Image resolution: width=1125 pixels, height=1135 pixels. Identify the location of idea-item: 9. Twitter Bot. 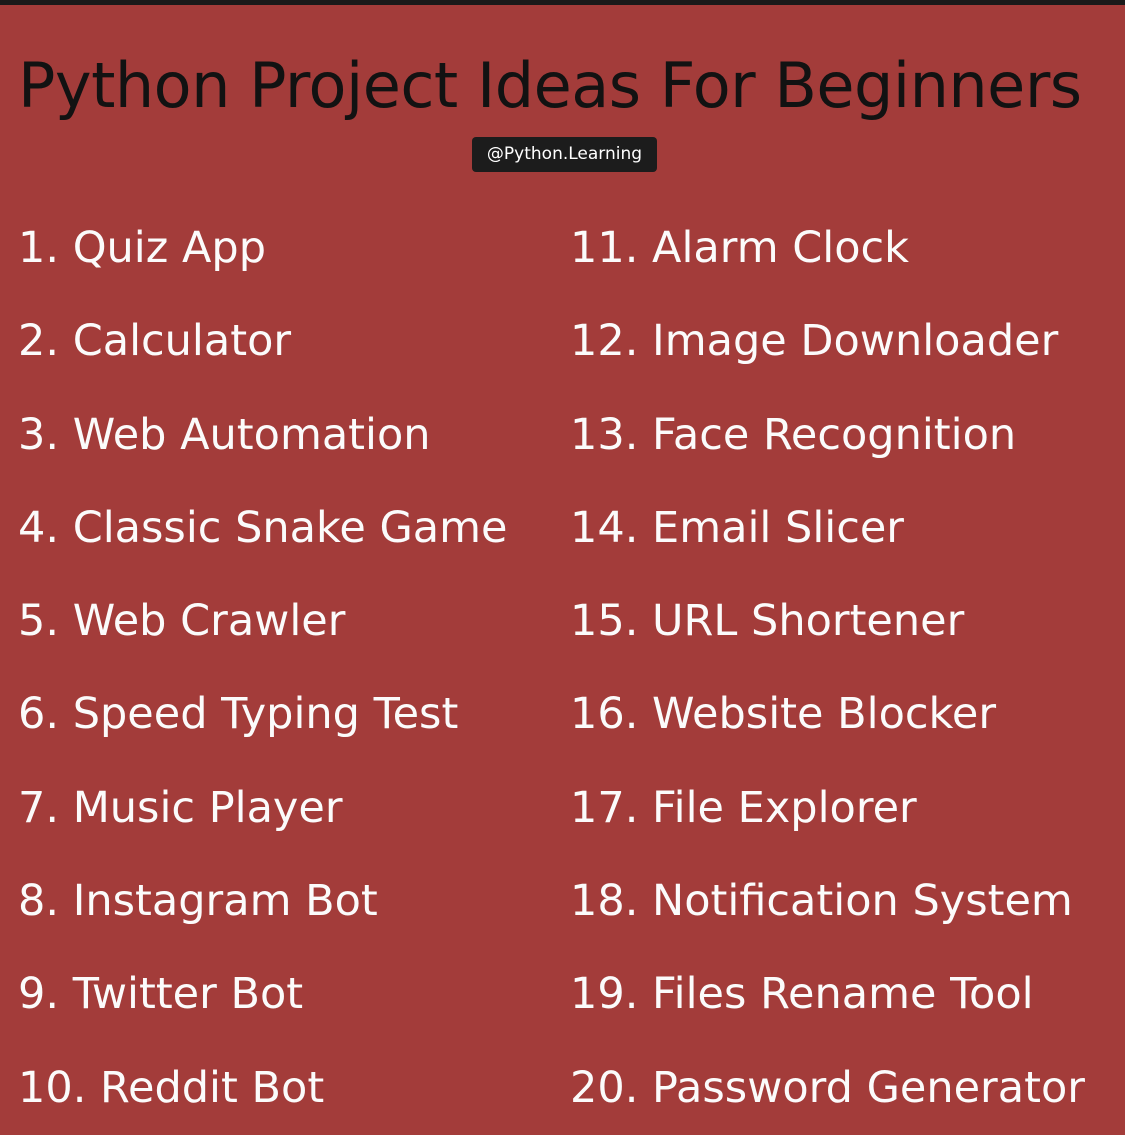
(161, 994).